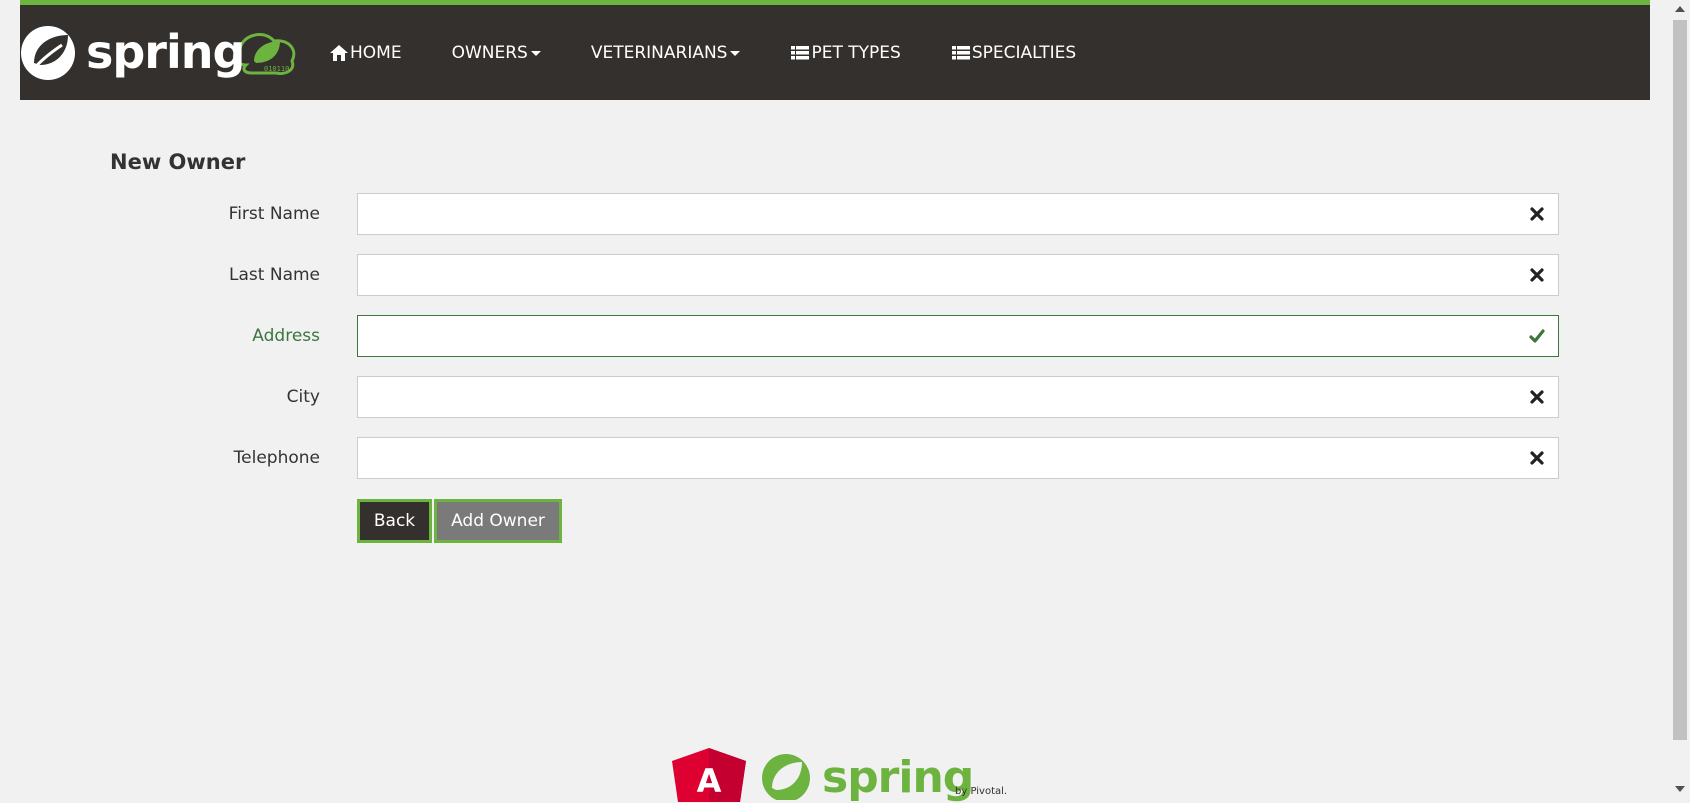 The height and width of the screenshot is (803, 1690). I want to click on angular-logo: A, so click(709, 775).